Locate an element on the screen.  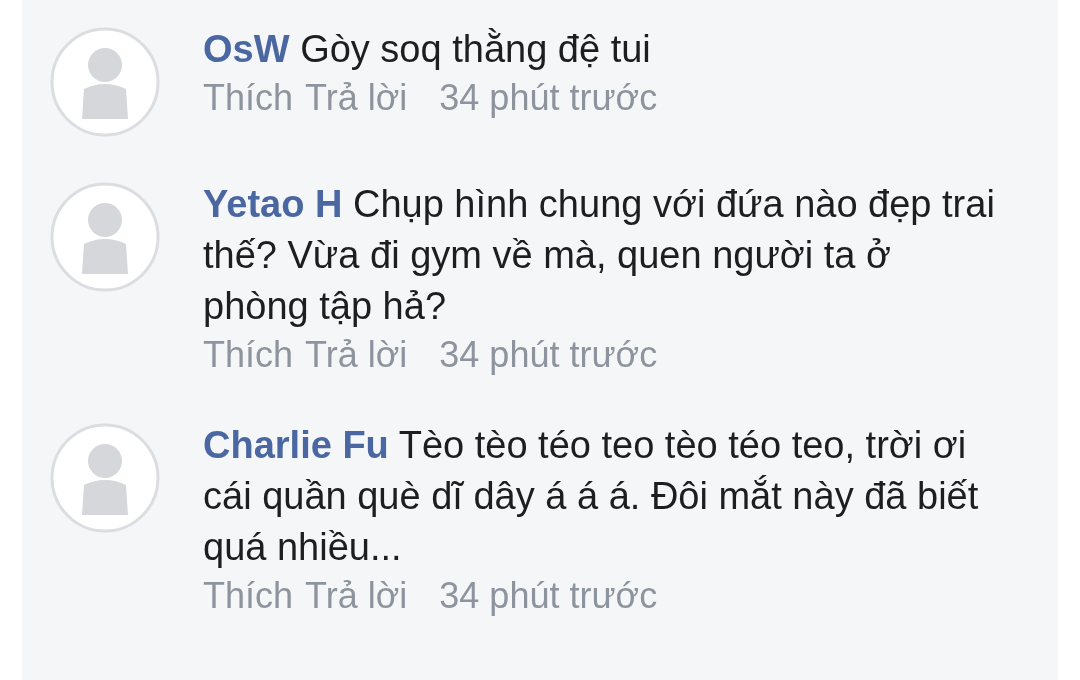
author-link: Yetao H is located at coordinates (273, 204).